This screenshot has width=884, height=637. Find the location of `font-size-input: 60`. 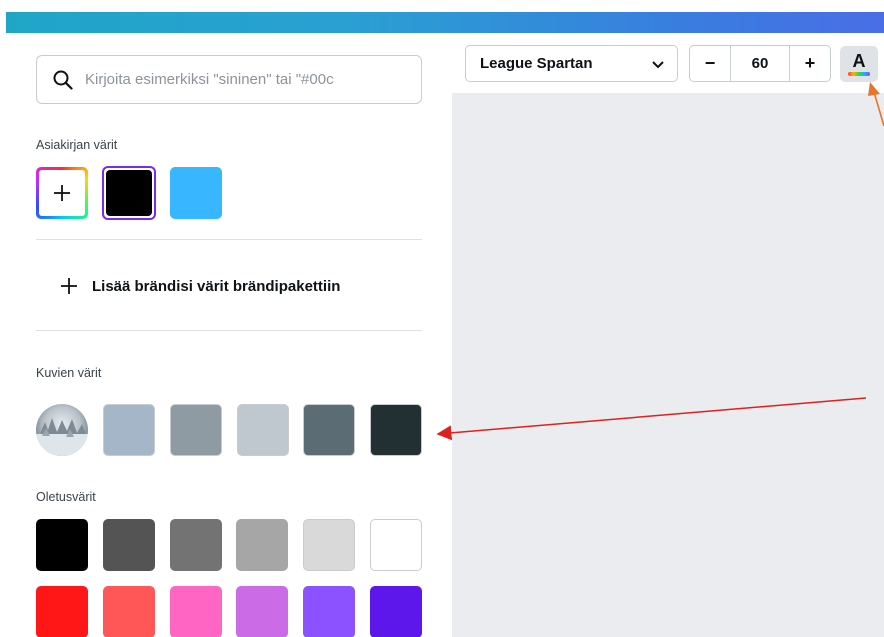

font-size-input: 60 is located at coordinates (760, 63).